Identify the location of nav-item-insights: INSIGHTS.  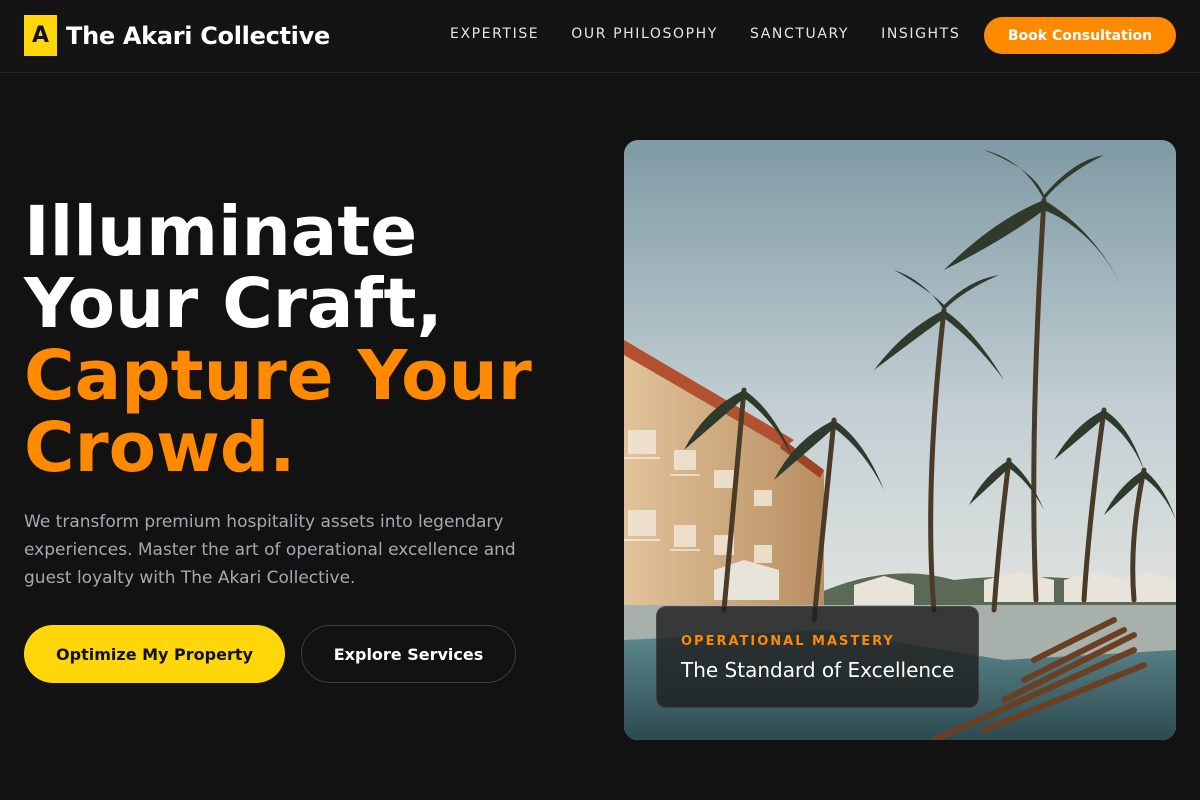
(920, 34).